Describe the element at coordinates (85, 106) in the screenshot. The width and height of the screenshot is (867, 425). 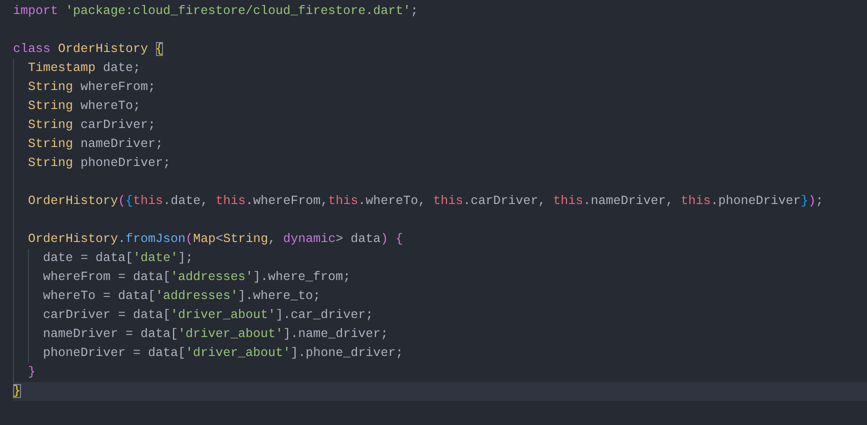
I see `code-line: String whereTo;` at that location.